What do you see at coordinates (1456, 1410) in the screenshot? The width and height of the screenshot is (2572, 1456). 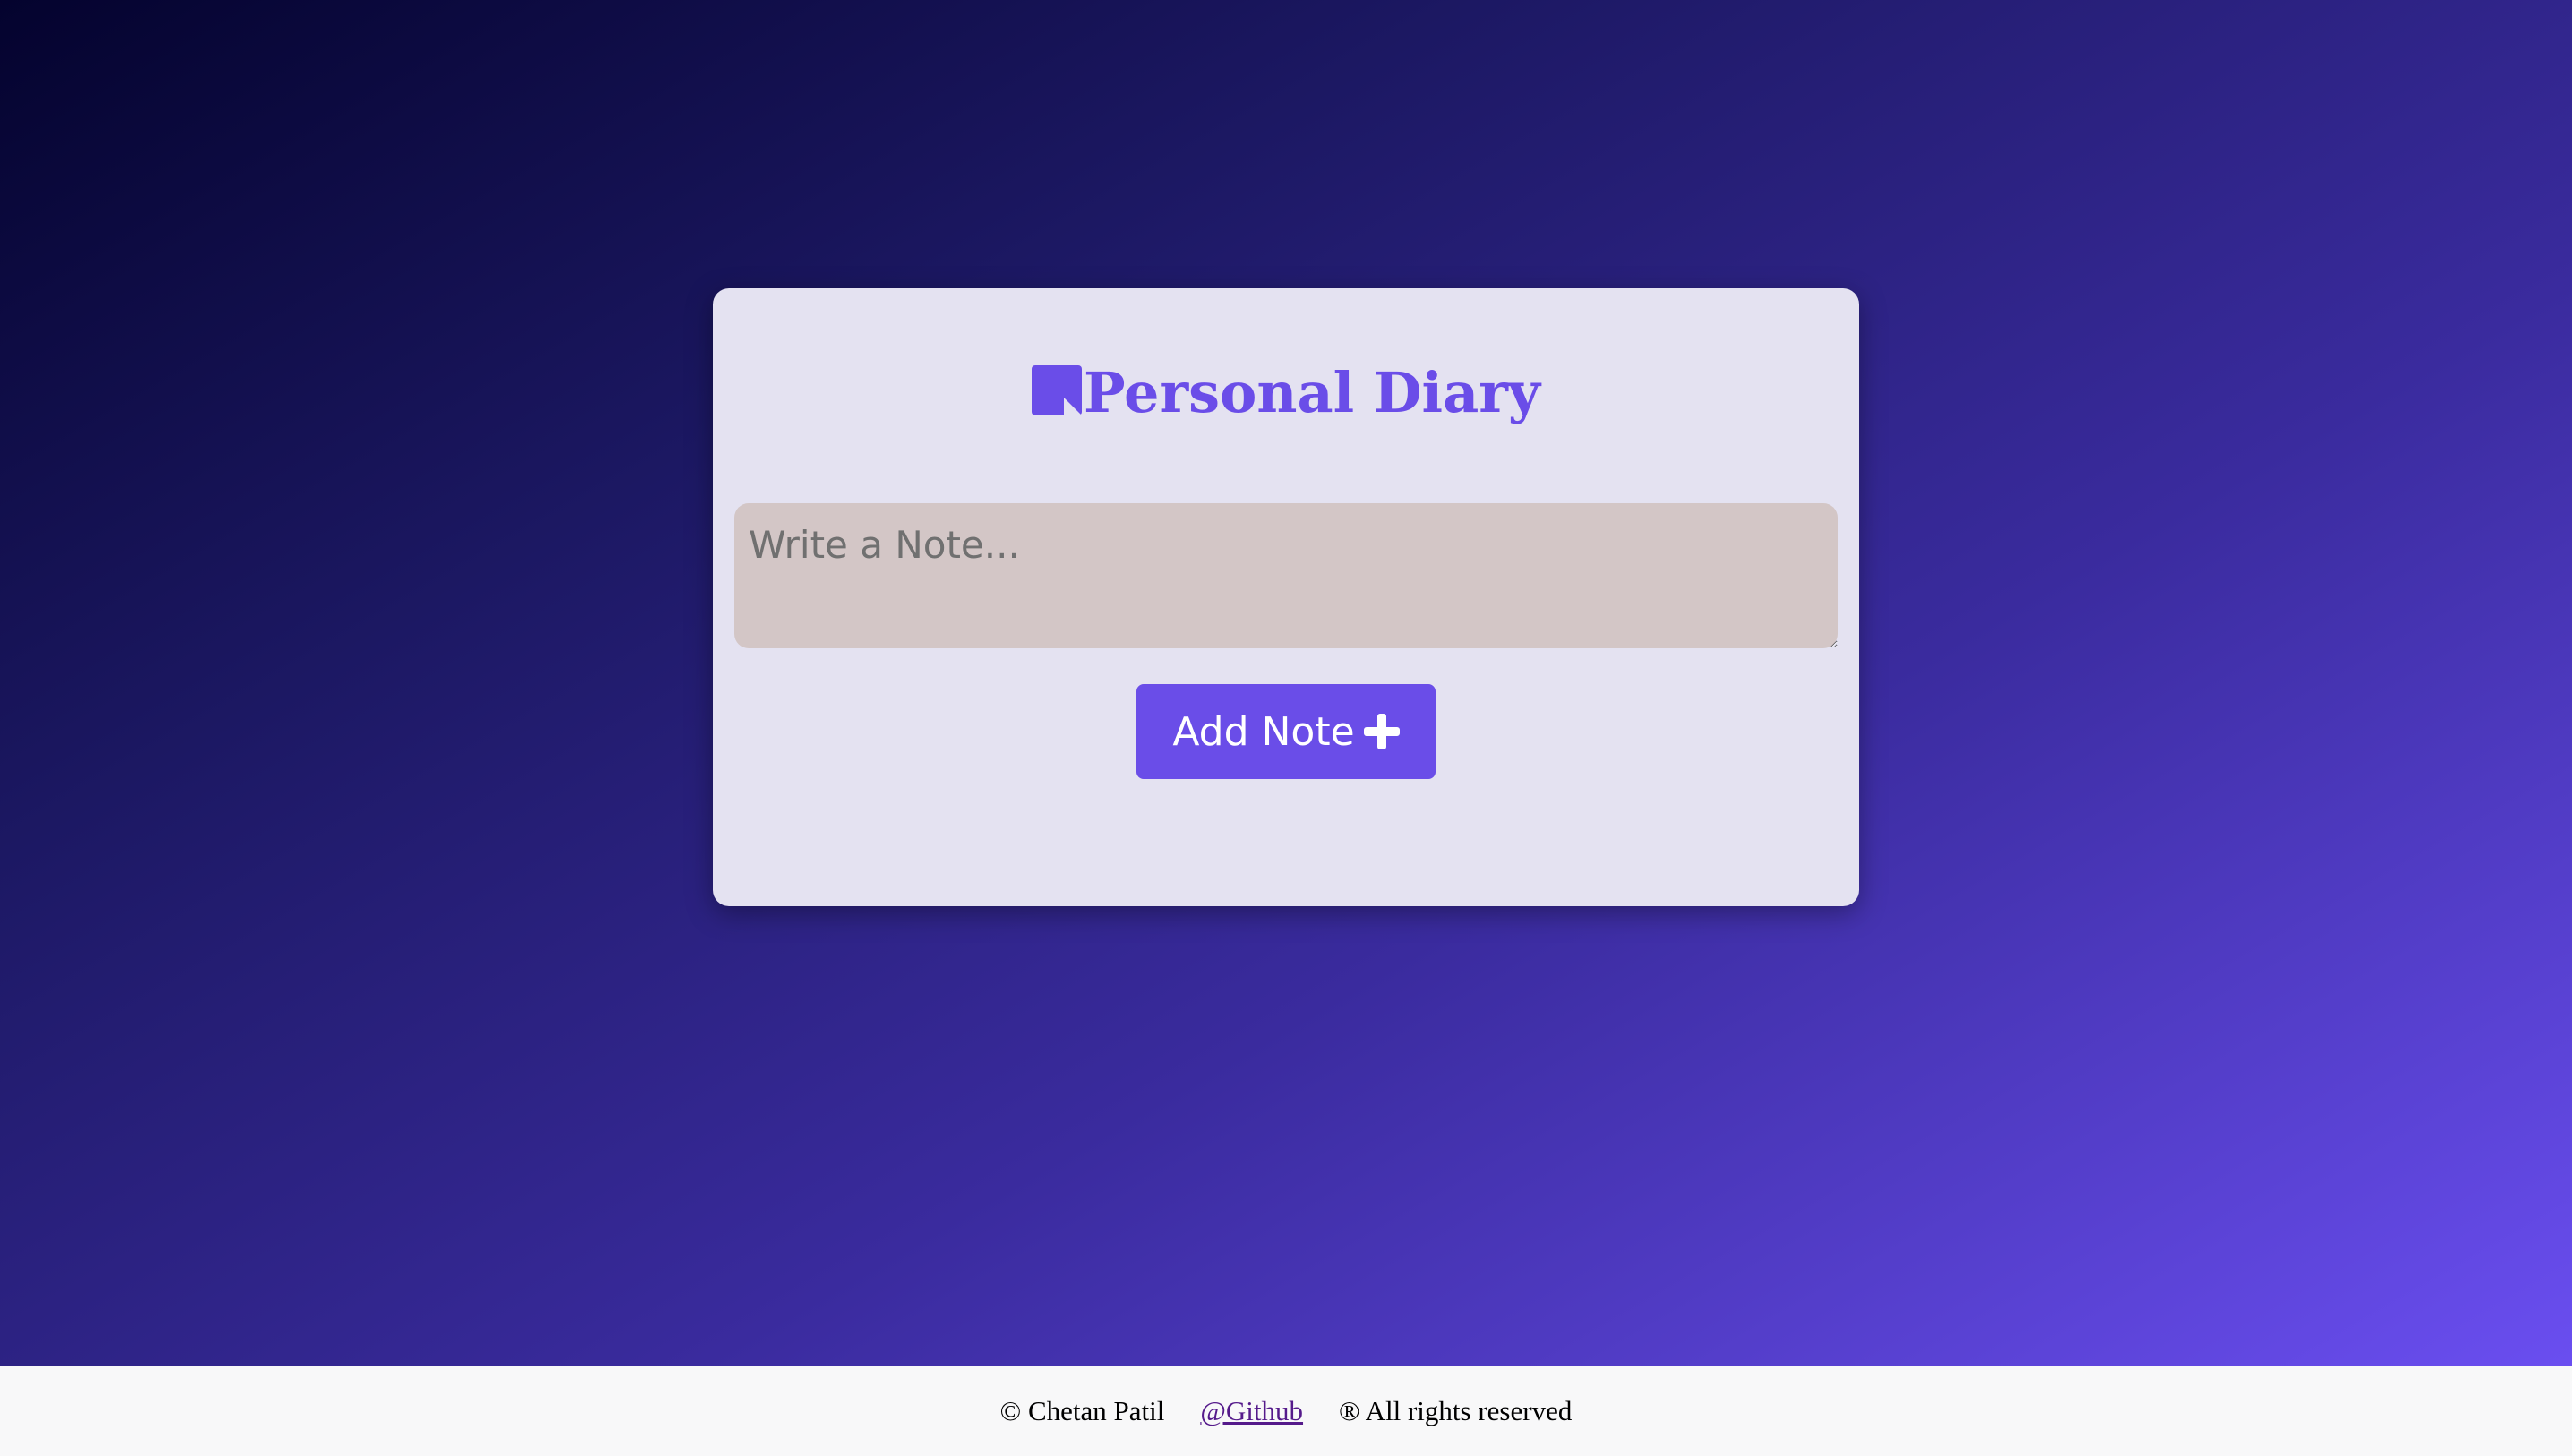 I see `footer-rights: ® All rights reserved` at bounding box center [1456, 1410].